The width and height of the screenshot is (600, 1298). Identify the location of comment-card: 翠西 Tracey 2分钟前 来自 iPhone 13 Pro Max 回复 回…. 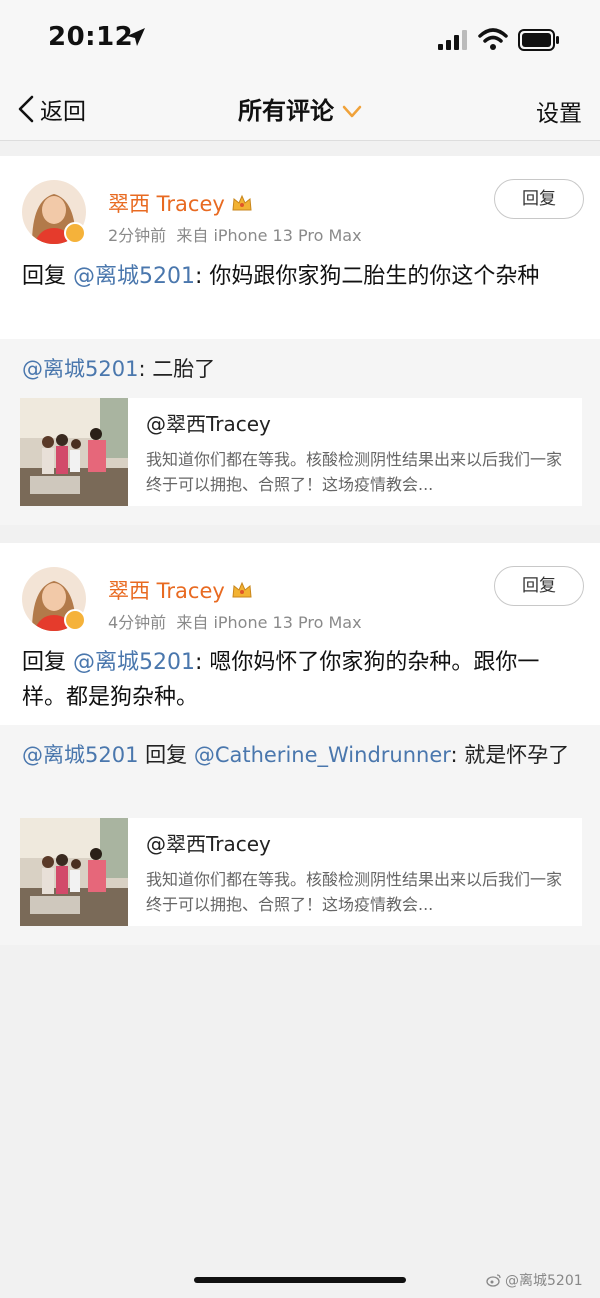
(300, 247).